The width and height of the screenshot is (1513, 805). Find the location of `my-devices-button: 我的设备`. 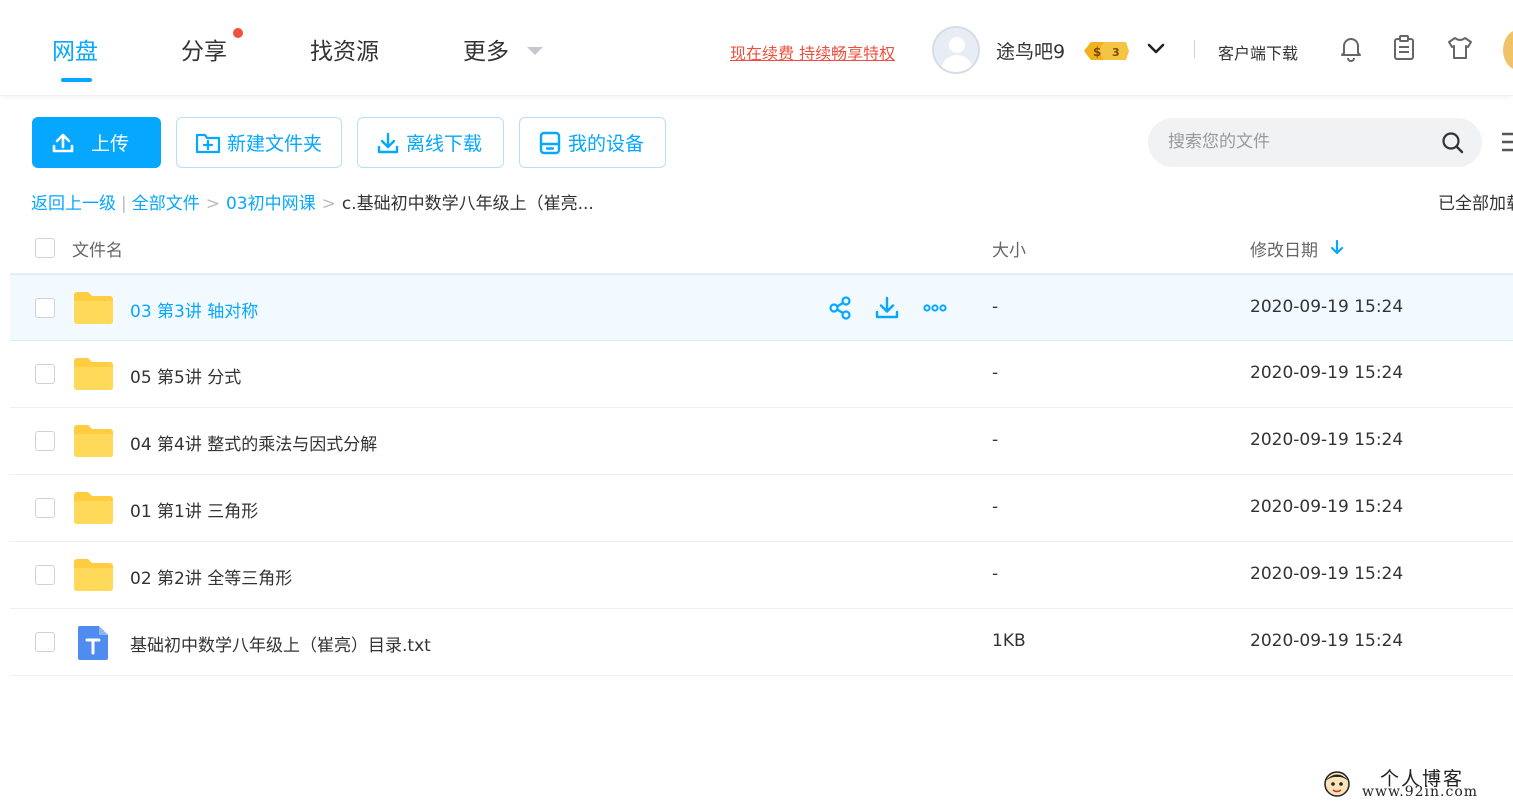

my-devices-button: 我的设备 is located at coordinates (592, 142).